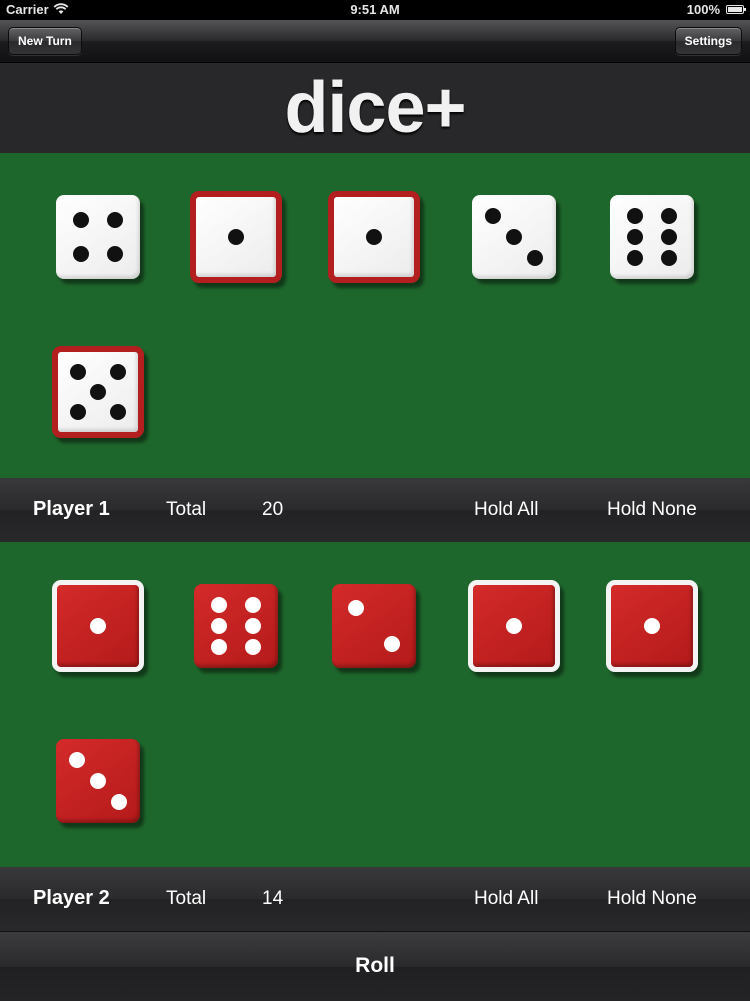 Image resolution: width=750 pixels, height=1001 pixels. Describe the element at coordinates (703, 9) in the screenshot. I see `battery-percentage: 100%` at that location.